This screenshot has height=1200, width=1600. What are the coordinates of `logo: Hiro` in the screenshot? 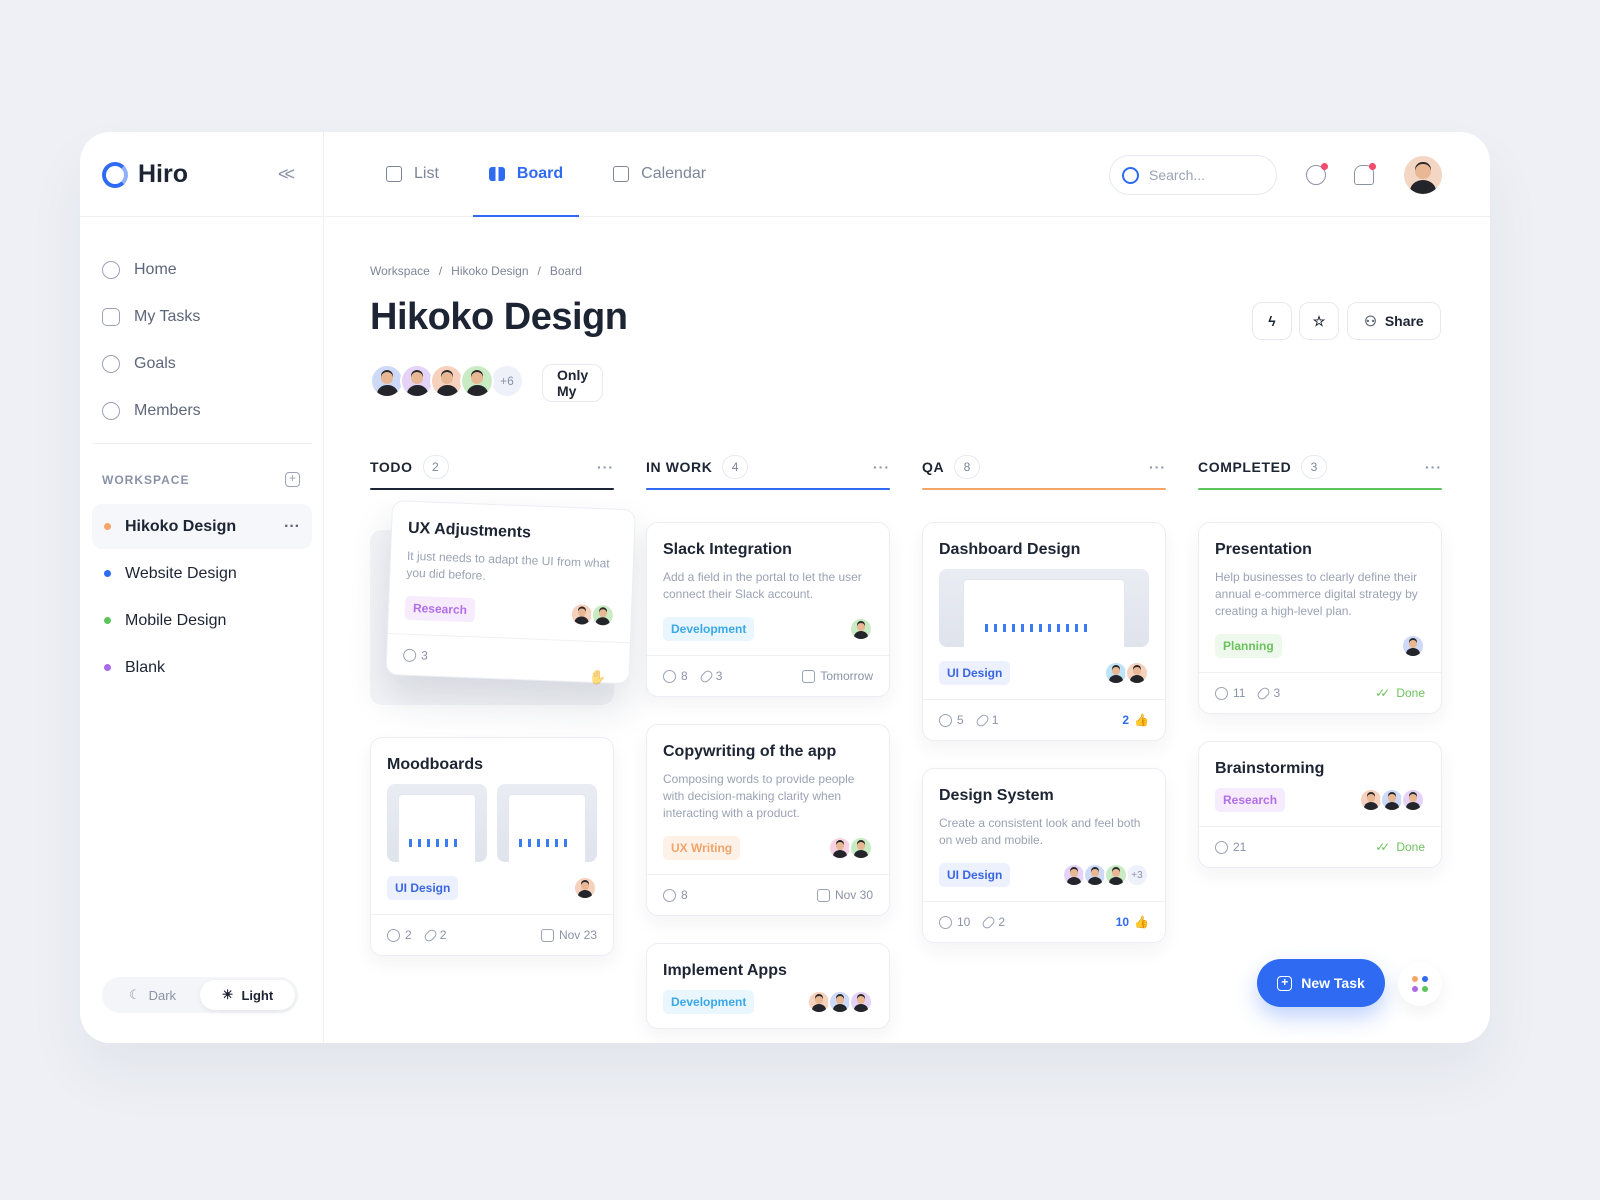 It's located at (145, 174).